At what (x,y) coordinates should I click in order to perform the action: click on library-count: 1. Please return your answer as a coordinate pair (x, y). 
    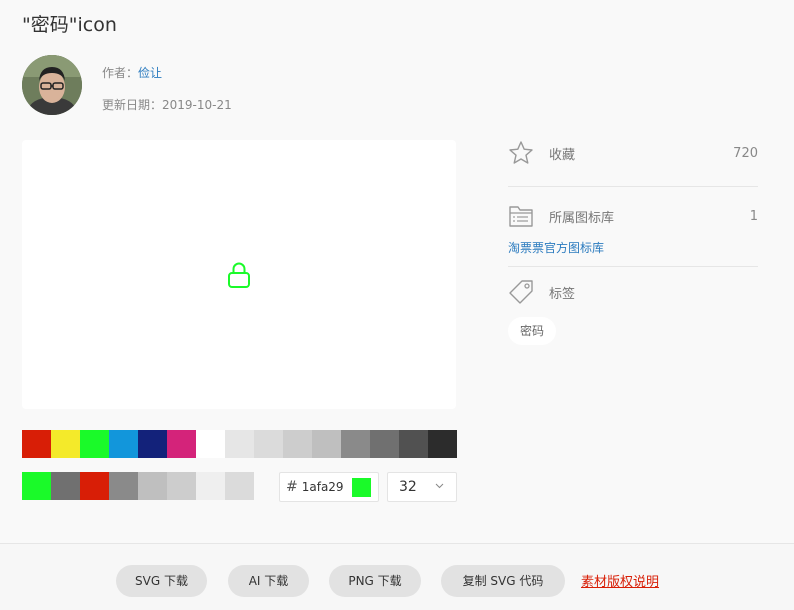
    Looking at the image, I should click on (753, 216).